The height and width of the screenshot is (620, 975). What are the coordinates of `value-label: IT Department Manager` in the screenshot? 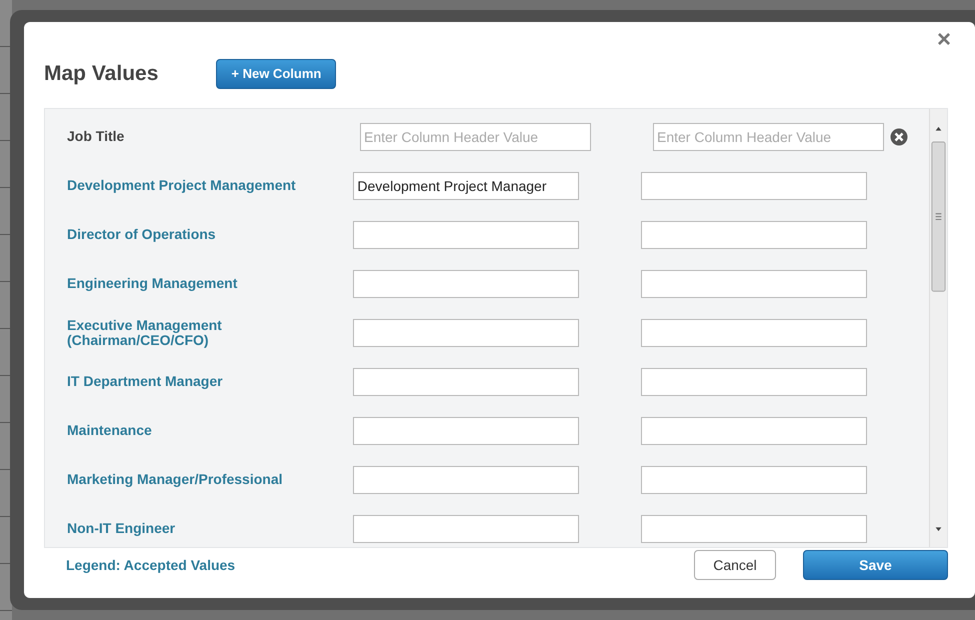 It's located at (145, 381).